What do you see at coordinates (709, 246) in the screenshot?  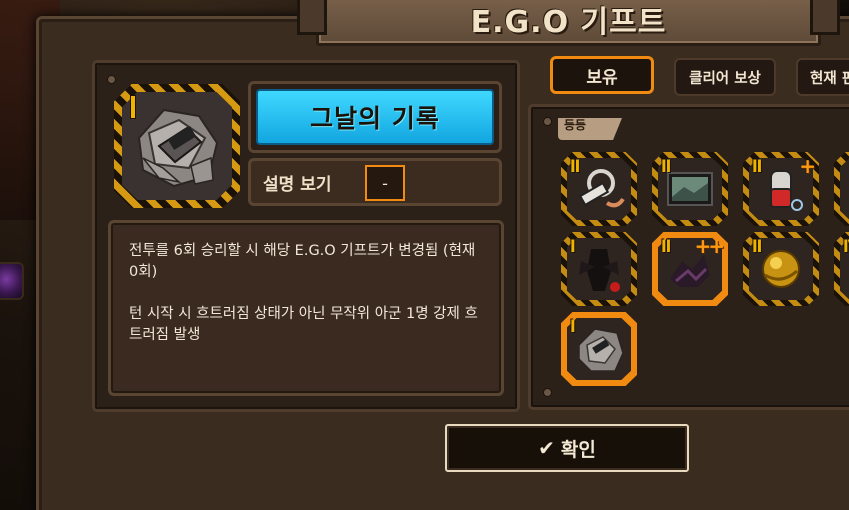 I see `slot-plus: ++` at bounding box center [709, 246].